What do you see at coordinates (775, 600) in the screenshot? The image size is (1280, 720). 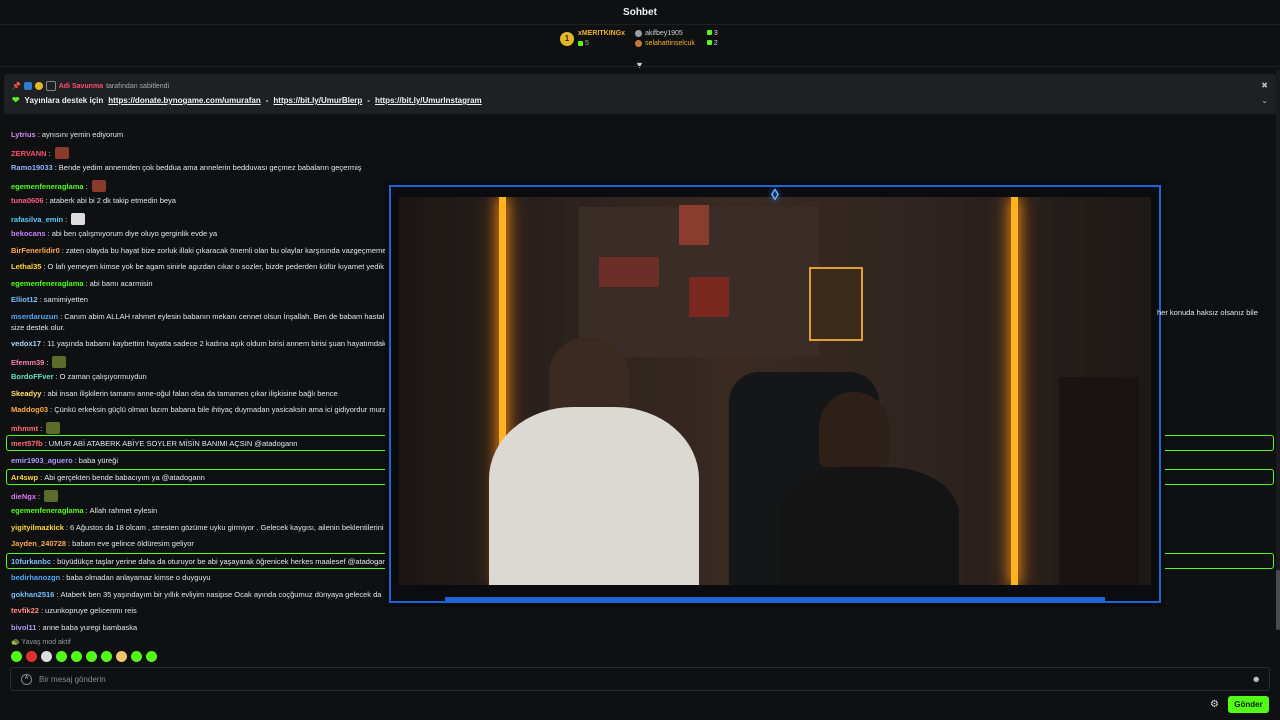 I see `overlay-bottom-bar` at bounding box center [775, 600].